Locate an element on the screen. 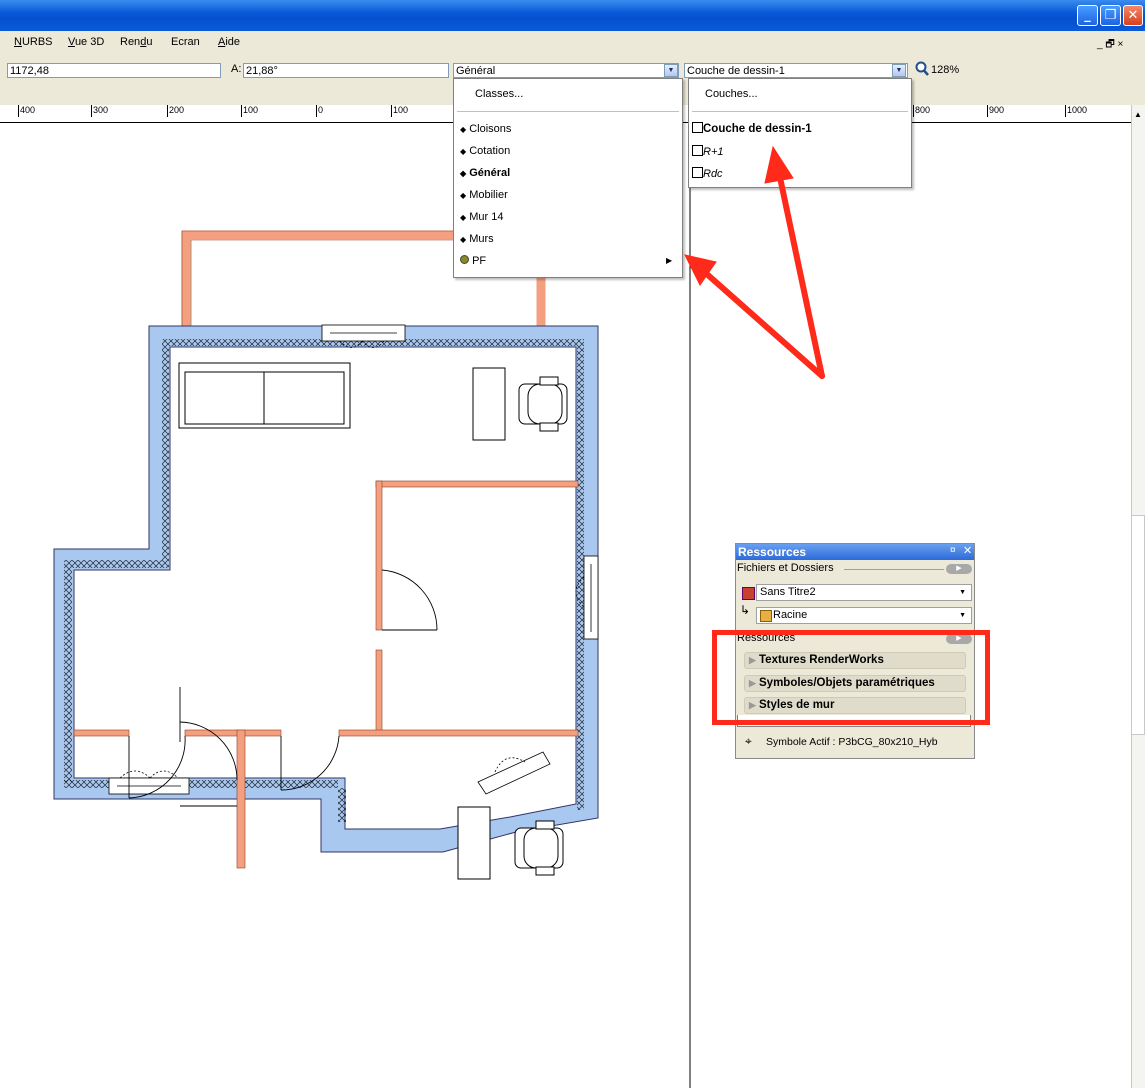 The width and height of the screenshot is (1145, 1088). coordinate-field: 1172,48 is located at coordinates (114, 70).